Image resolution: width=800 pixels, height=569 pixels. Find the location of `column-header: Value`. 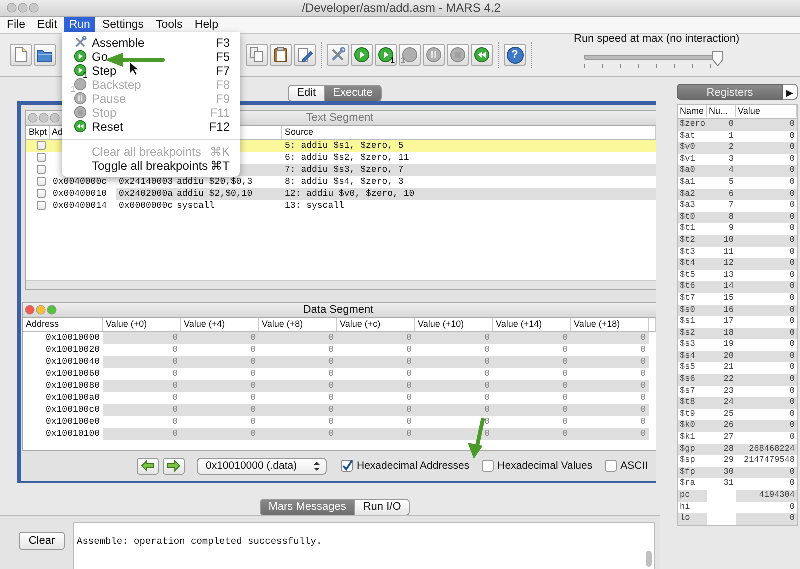

column-header: Value is located at coordinates (766, 111).